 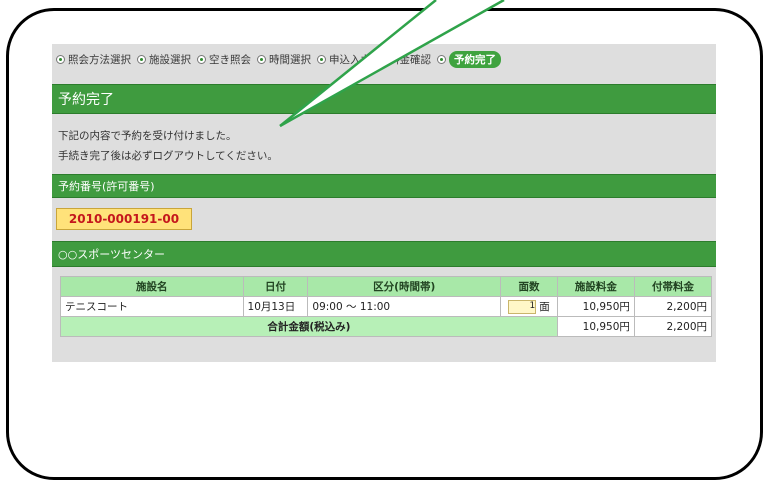 I want to click on col-extra-fee: 付帯料金, so click(x=673, y=286).